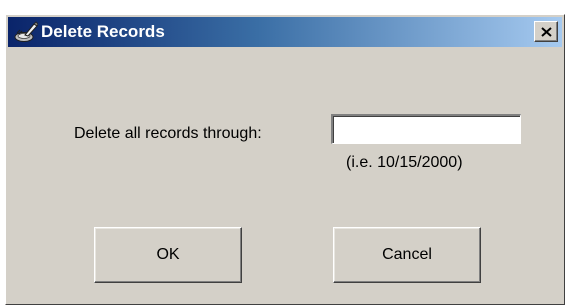 This screenshot has width=571, height=306. What do you see at coordinates (546, 31) in the screenshot?
I see `close-button` at bounding box center [546, 31].